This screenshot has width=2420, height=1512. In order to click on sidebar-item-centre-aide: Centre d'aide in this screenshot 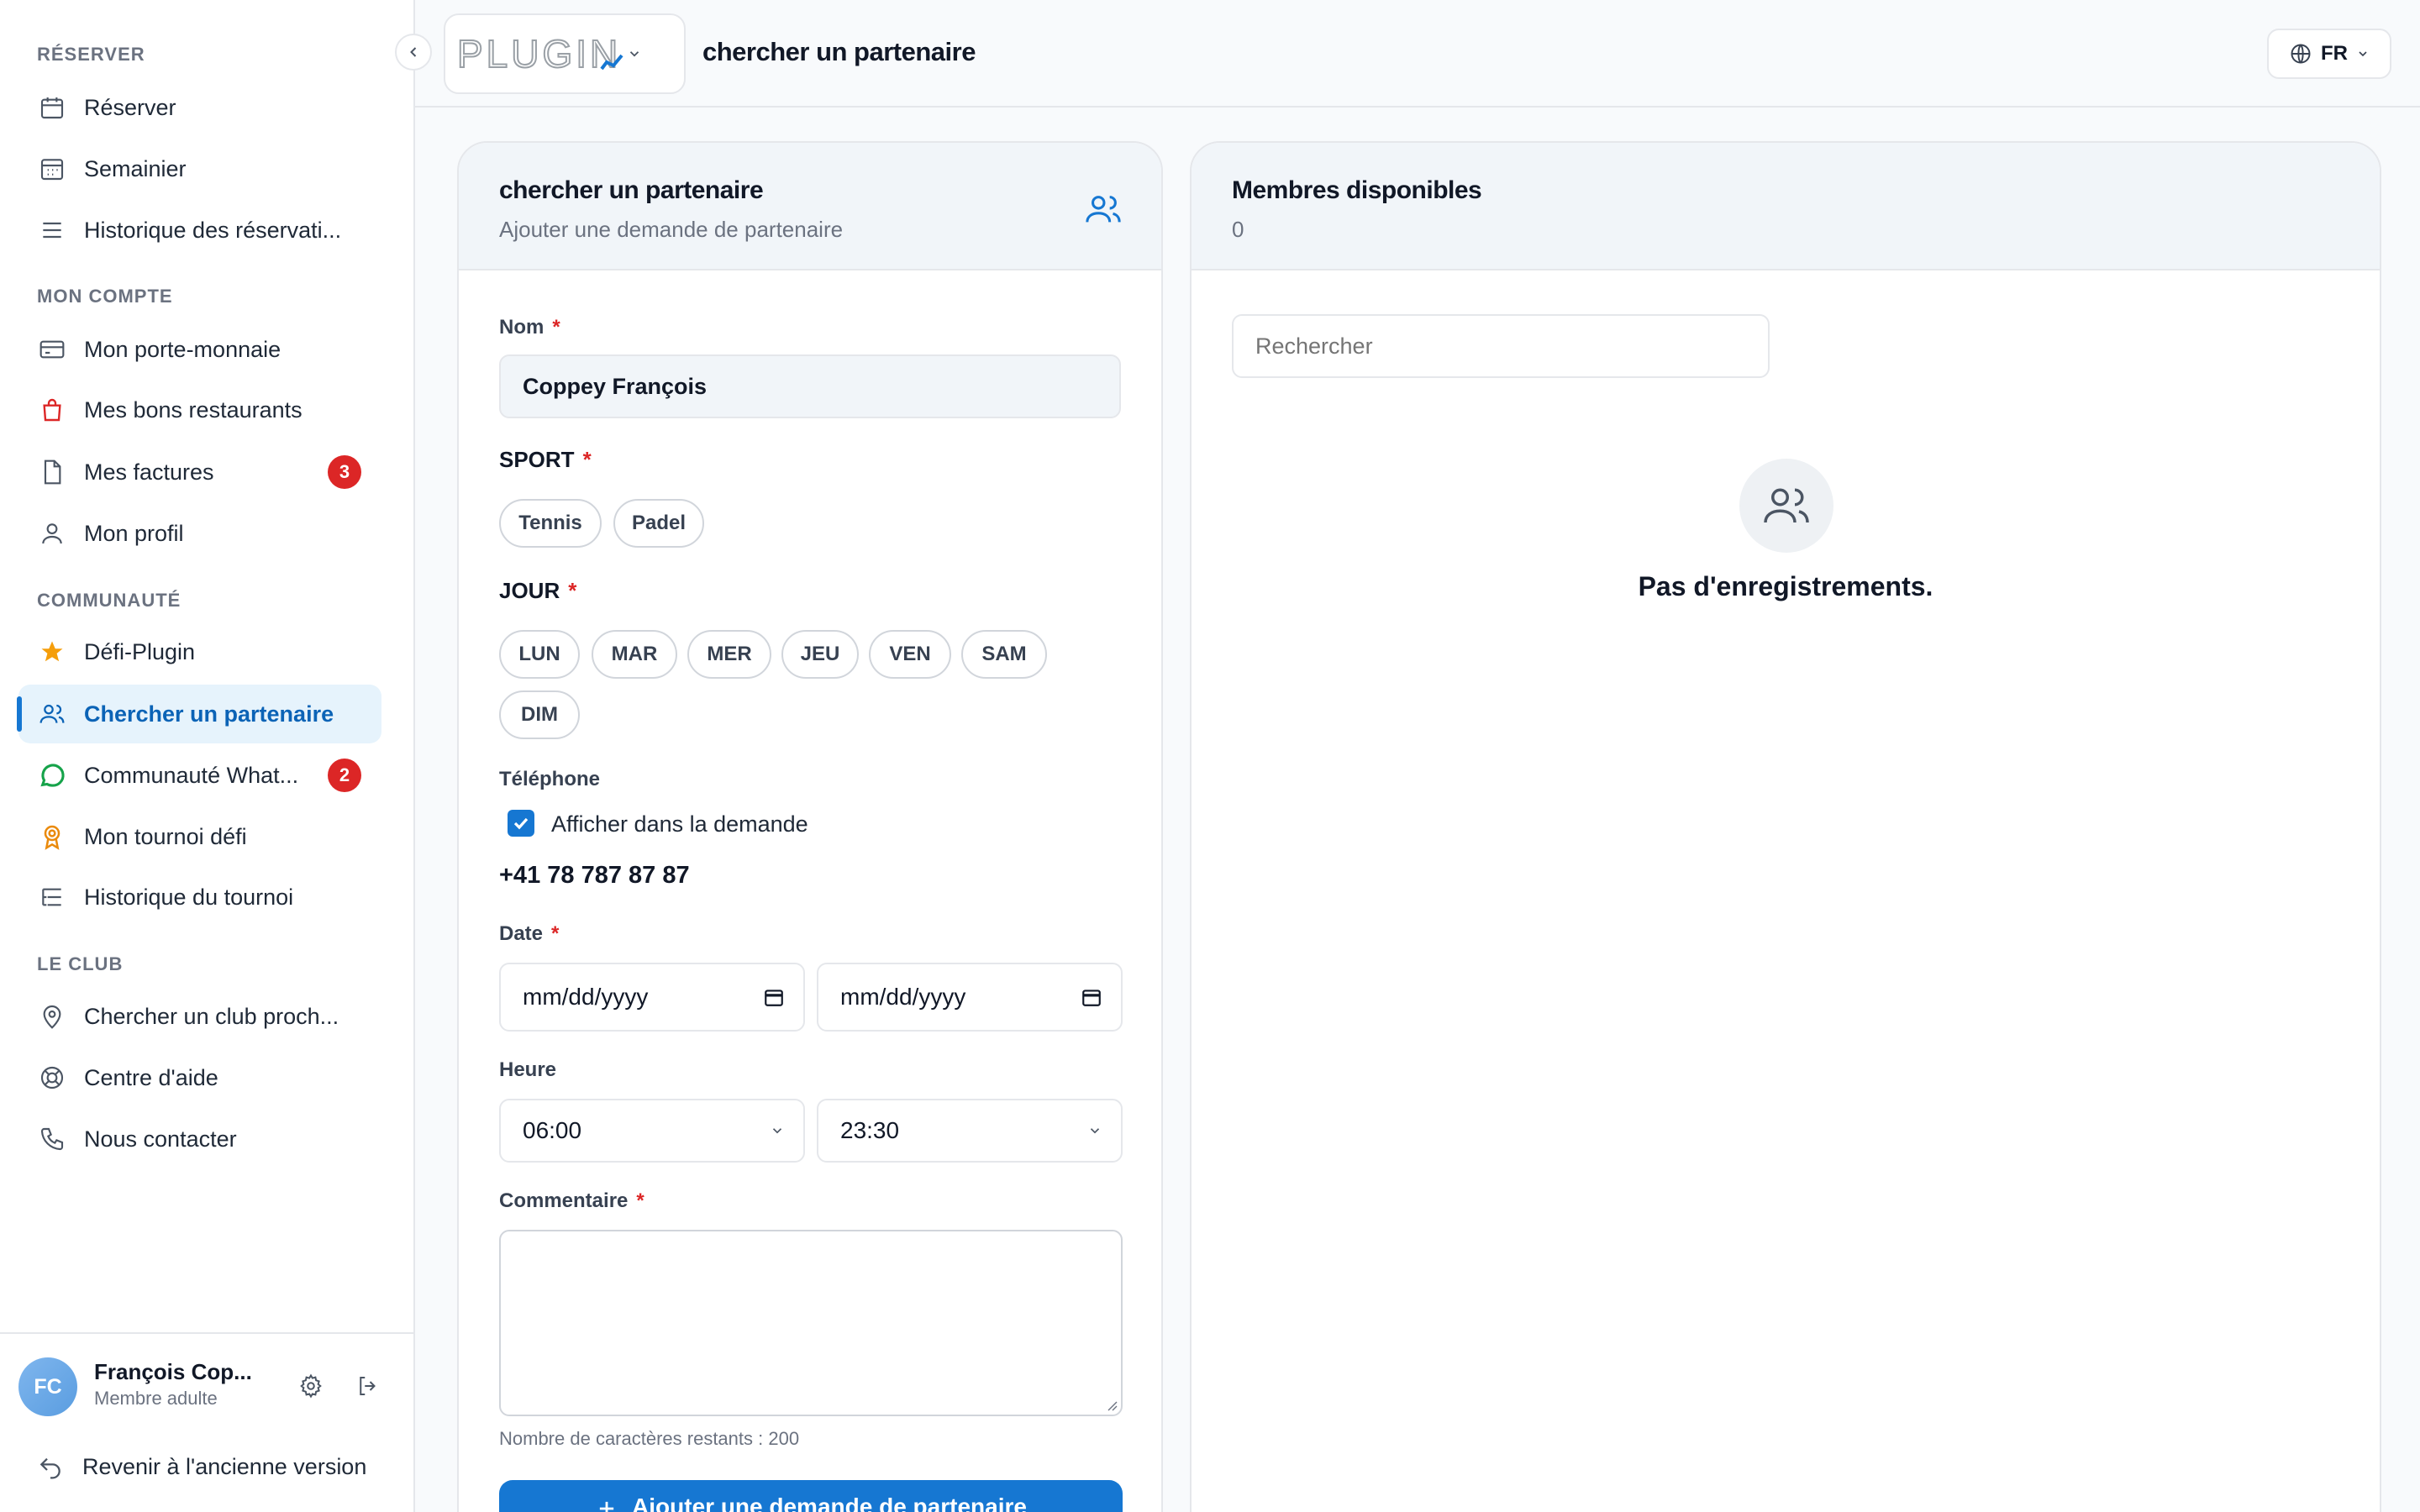, I will do `click(199, 1077)`.